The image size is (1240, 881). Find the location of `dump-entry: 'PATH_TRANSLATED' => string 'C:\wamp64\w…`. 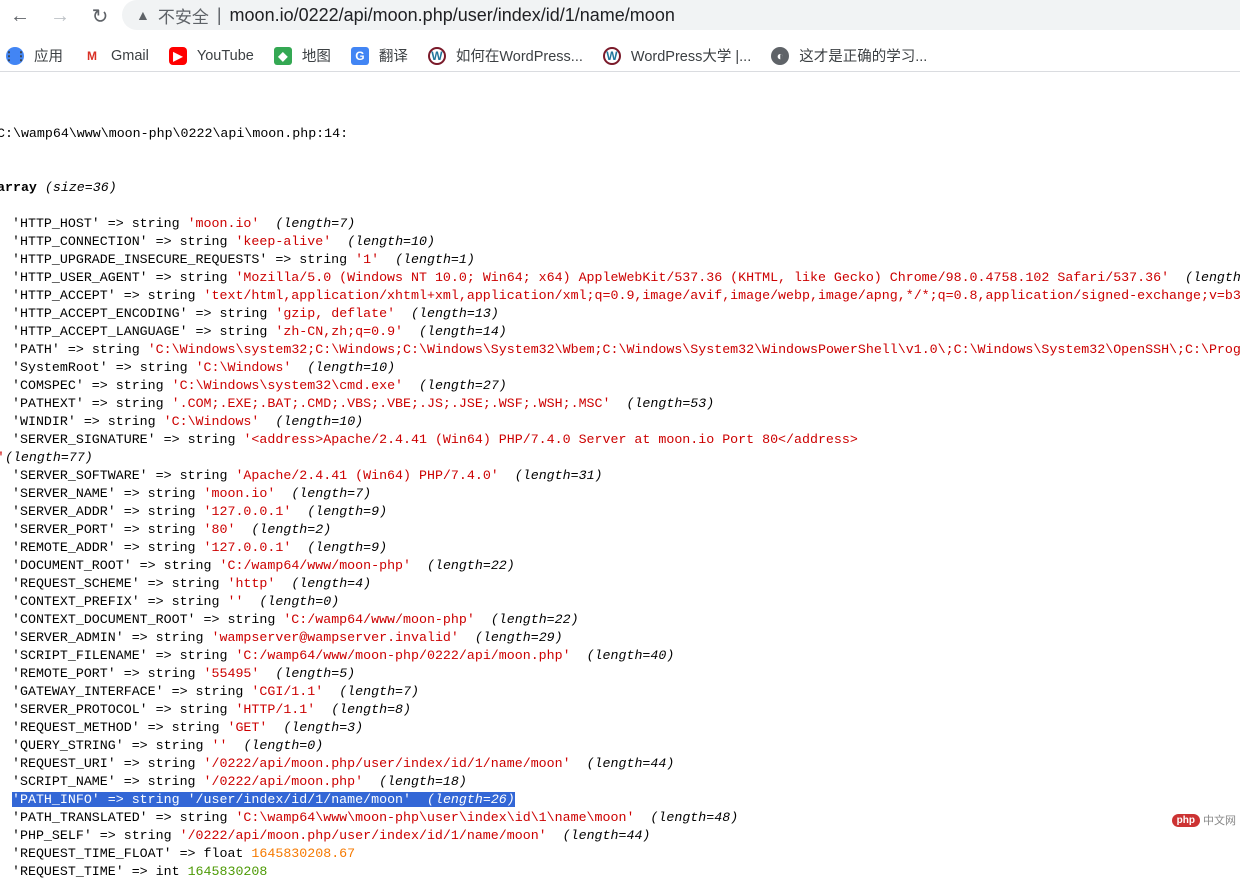

dump-entry: 'PATH_TRANSLATED' => string 'C:\wamp64\w… is located at coordinates (375, 817).